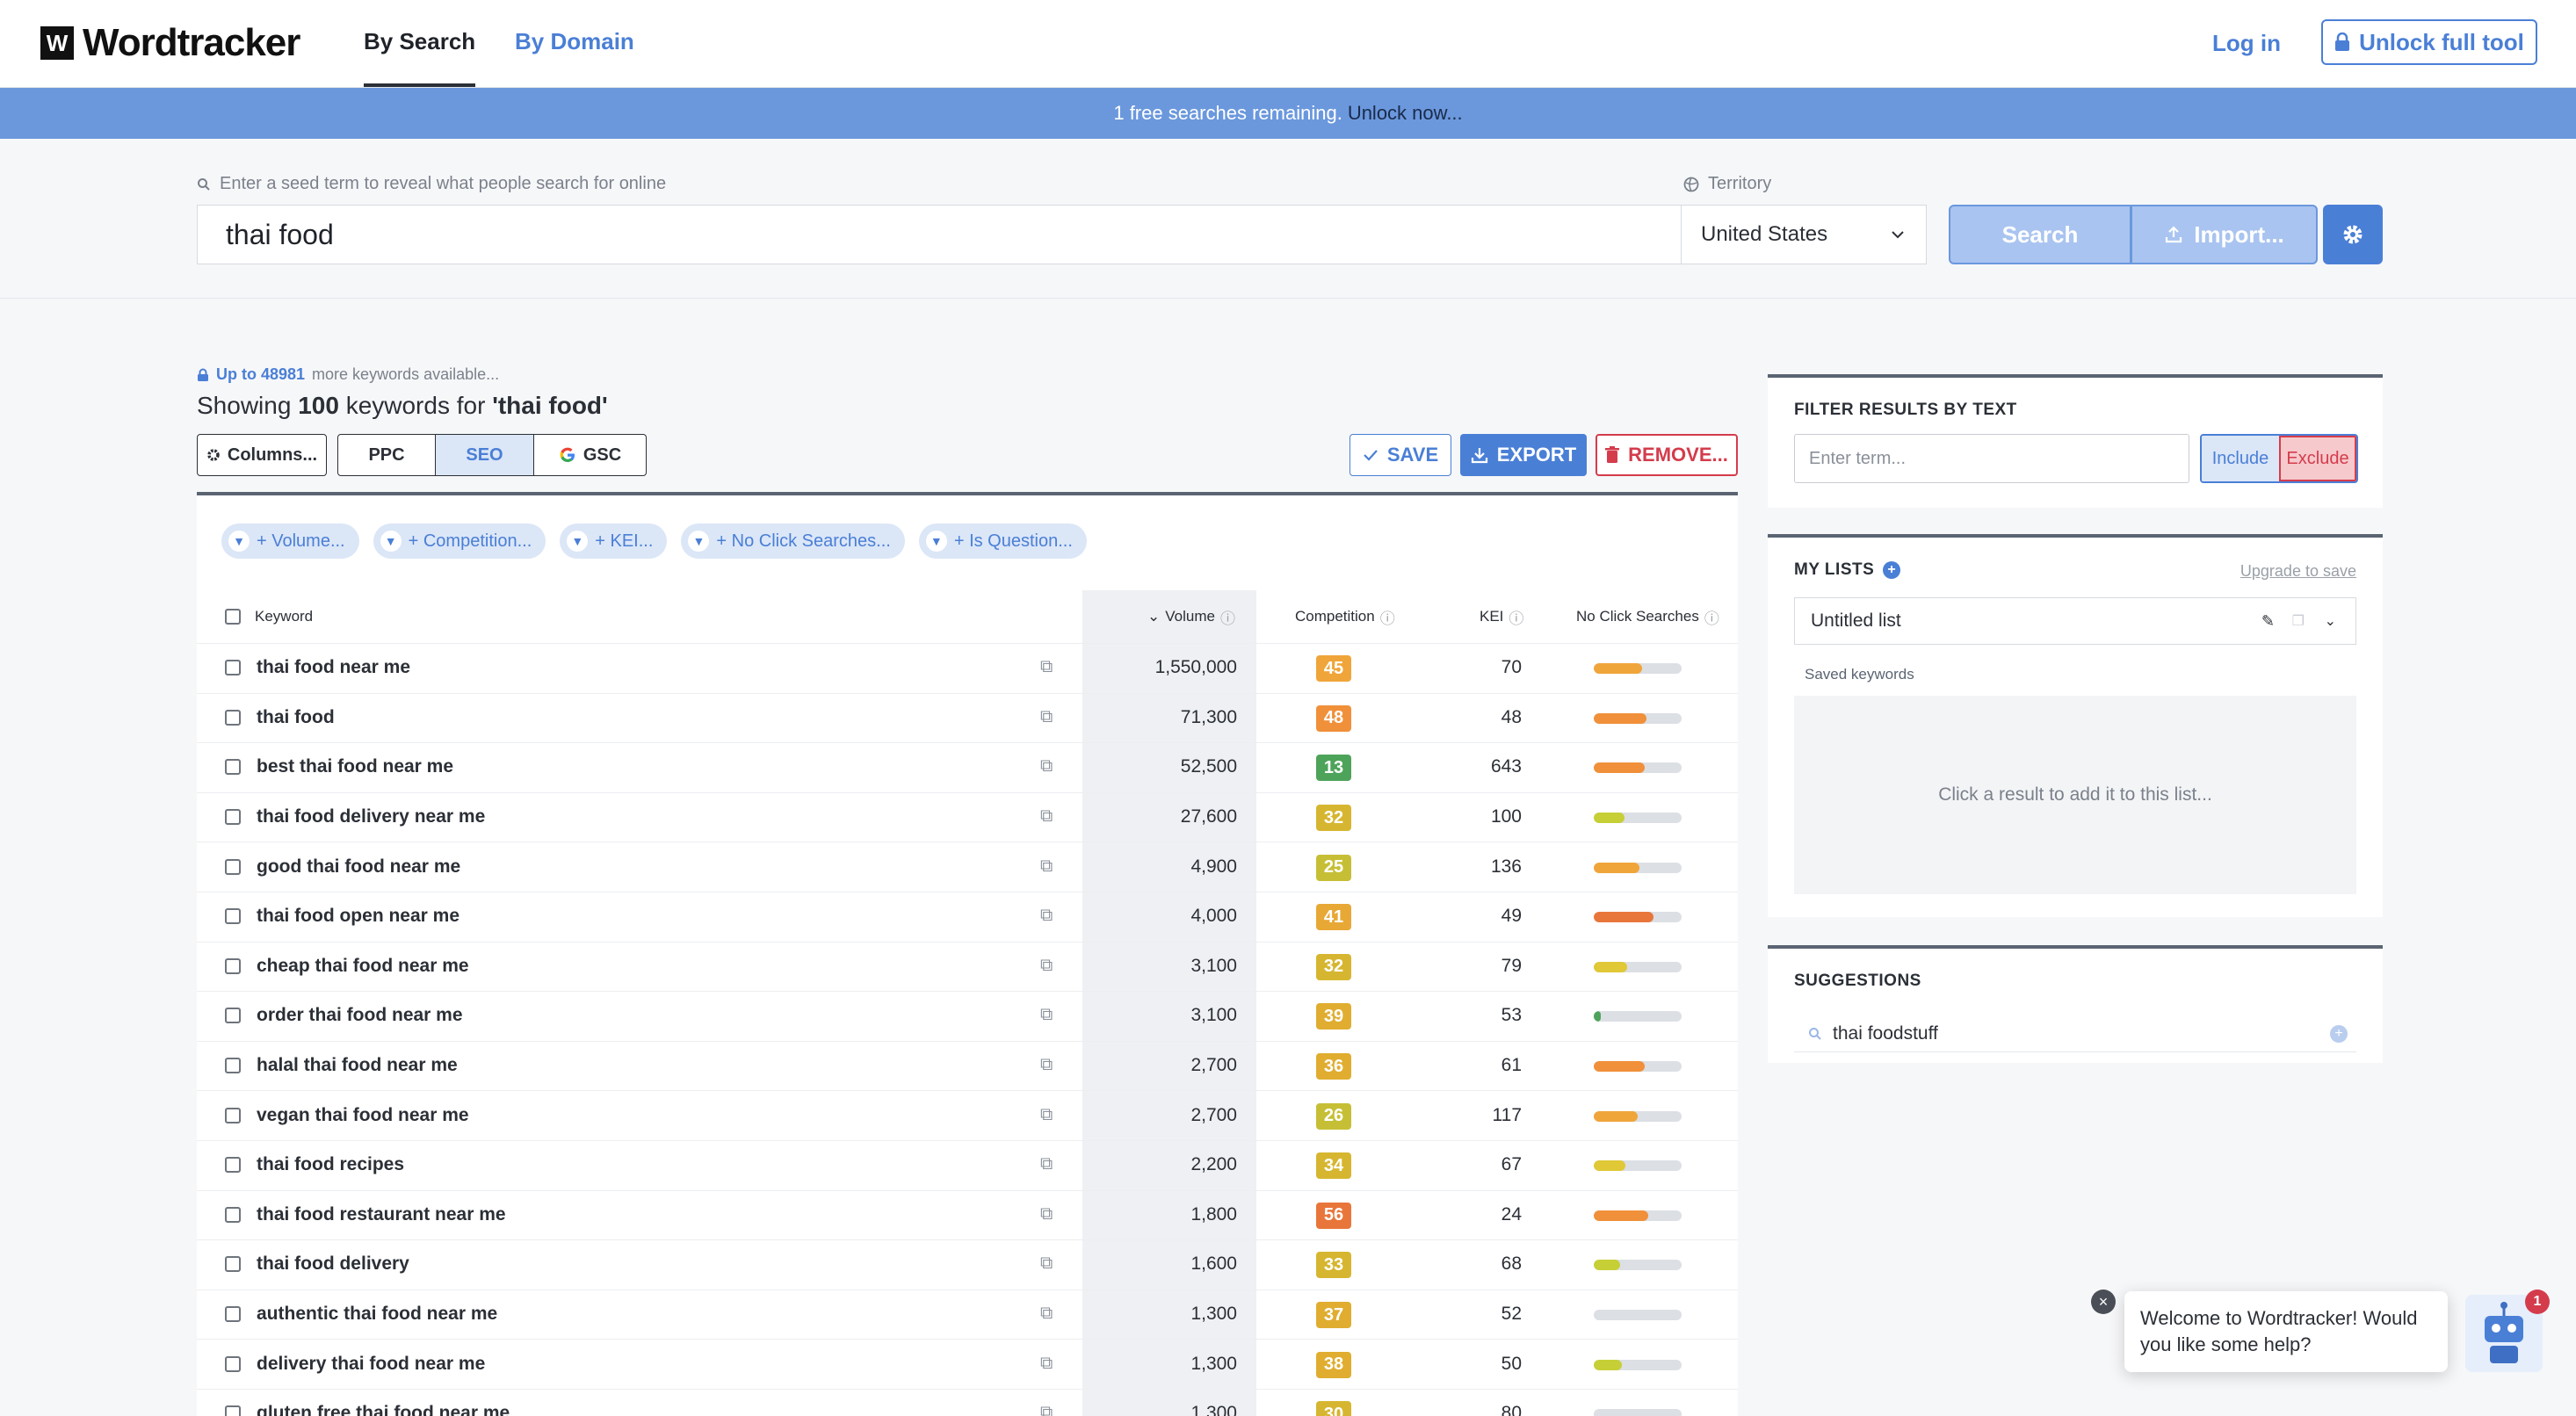  I want to click on table-row: vegan thai food near me ⧉ 2,700 26 117, so click(967, 1115).